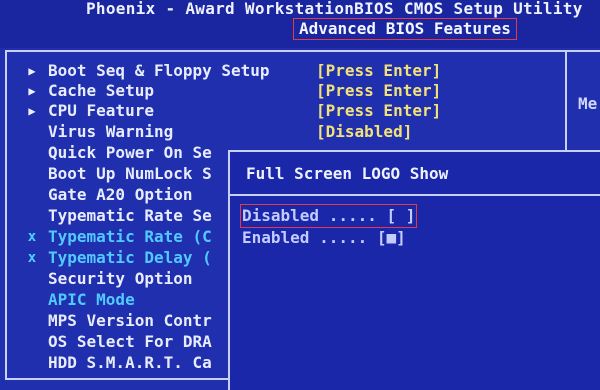  Describe the element at coordinates (415, 195) in the screenshot. I see `popup-divider` at that location.